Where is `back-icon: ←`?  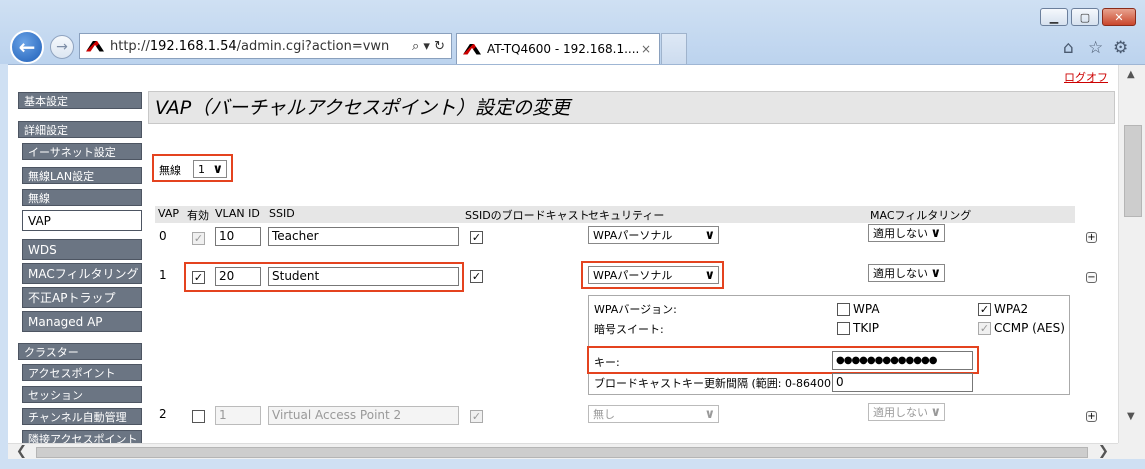 back-icon: ← is located at coordinates (27, 47).